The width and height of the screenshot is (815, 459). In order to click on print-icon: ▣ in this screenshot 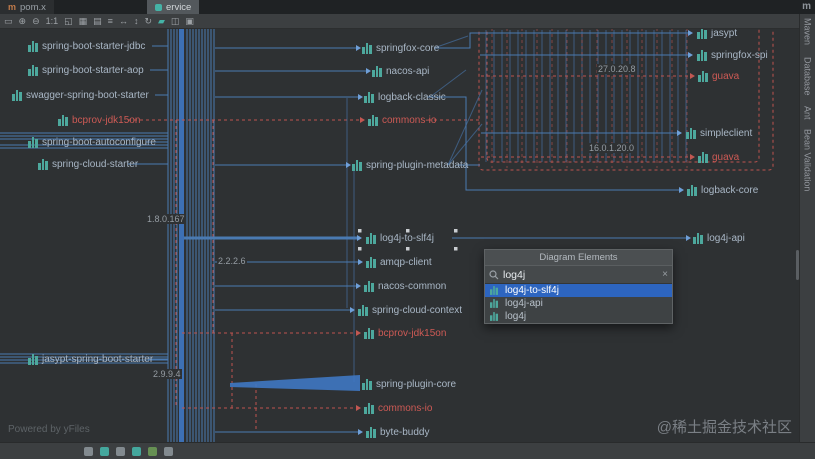, I will do `click(189, 21)`.